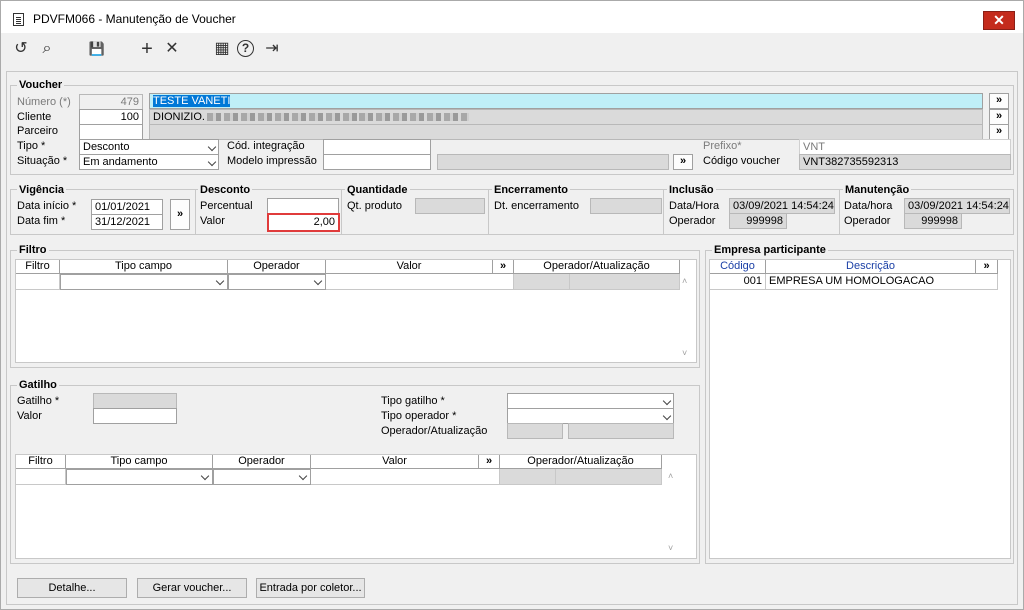 The height and width of the screenshot is (610, 1024). I want to click on tipo-select: Desconto, so click(149, 147).